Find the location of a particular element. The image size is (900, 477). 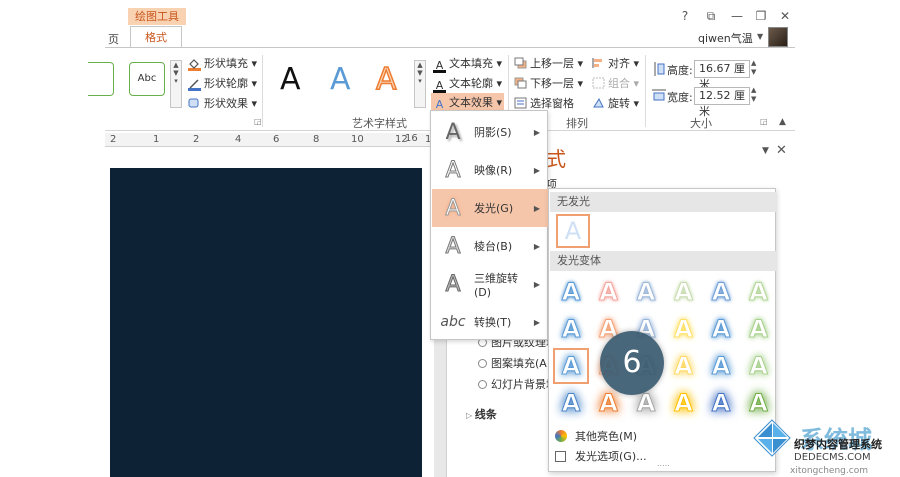

wordart-style-black: A is located at coordinates (290, 79).